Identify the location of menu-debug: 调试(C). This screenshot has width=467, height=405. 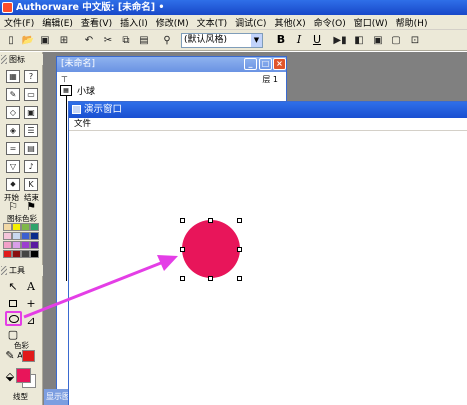
(250, 22).